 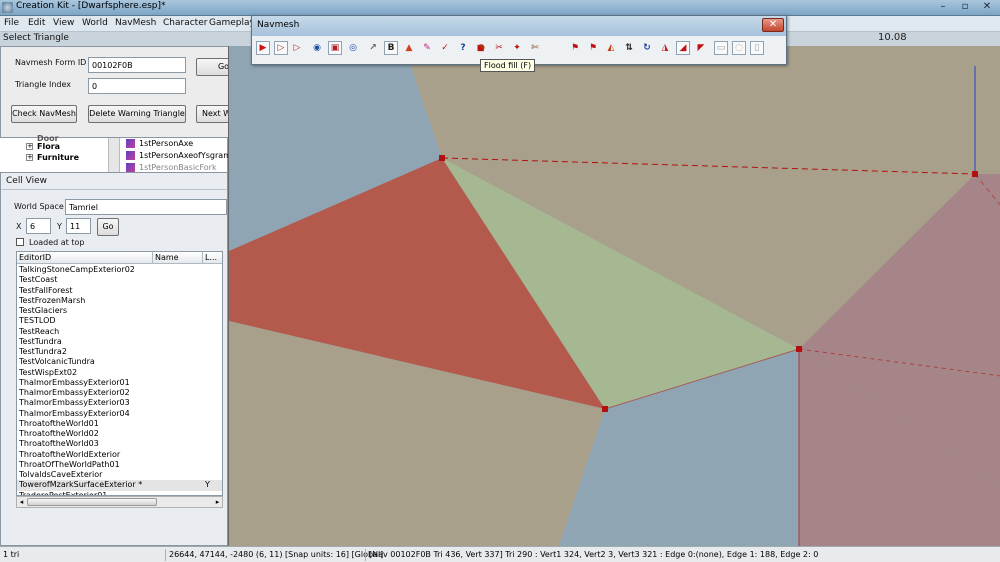 I want to click on menu-edit: Edit, so click(x=36, y=23).